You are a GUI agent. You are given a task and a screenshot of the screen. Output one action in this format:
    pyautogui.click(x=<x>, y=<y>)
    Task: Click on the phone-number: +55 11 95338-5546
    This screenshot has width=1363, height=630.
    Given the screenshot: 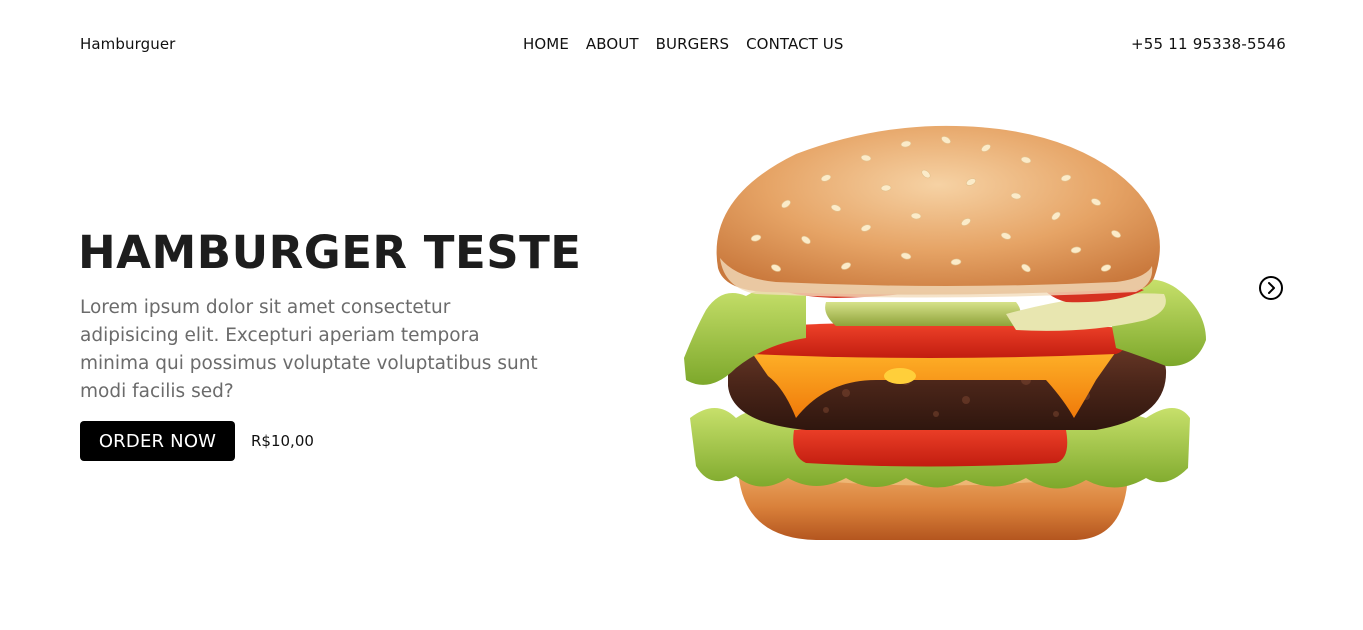 What is the action you would take?
    pyautogui.click(x=1208, y=44)
    